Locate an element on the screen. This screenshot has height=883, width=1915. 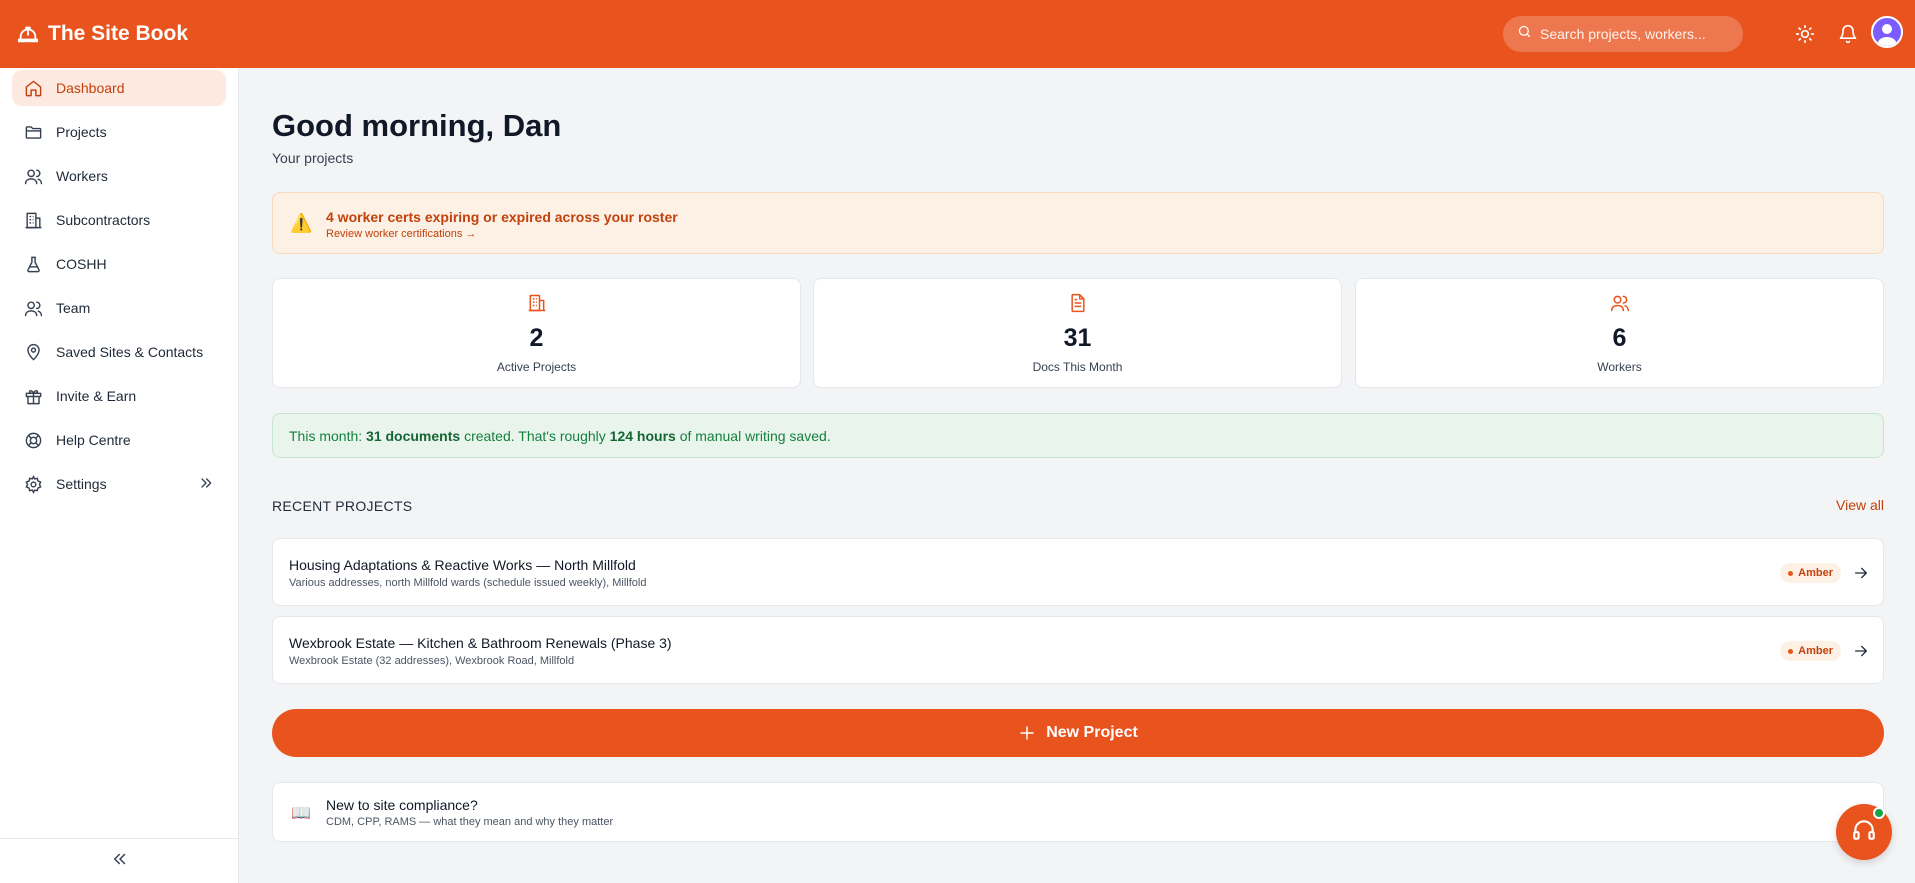
sidebar-item-help-centre: Help Centre is located at coordinates (119, 440).